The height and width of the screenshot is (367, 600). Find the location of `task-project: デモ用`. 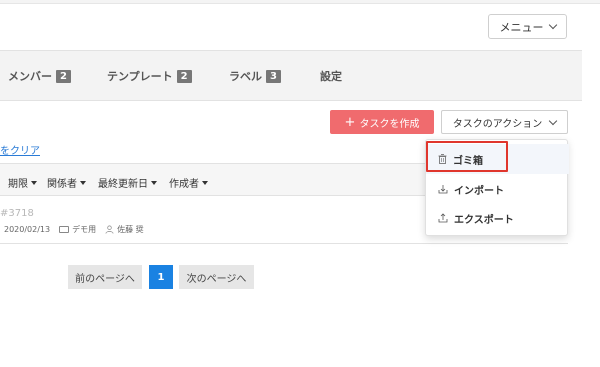

task-project: デモ用 is located at coordinates (84, 229).